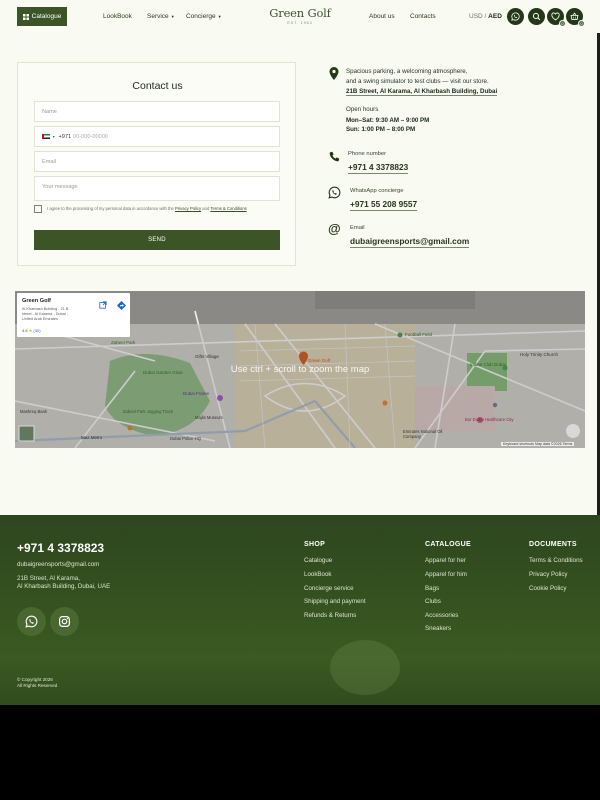 The image size is (600, 800). I want to click on map-review-count: (30), so click(36, 330).